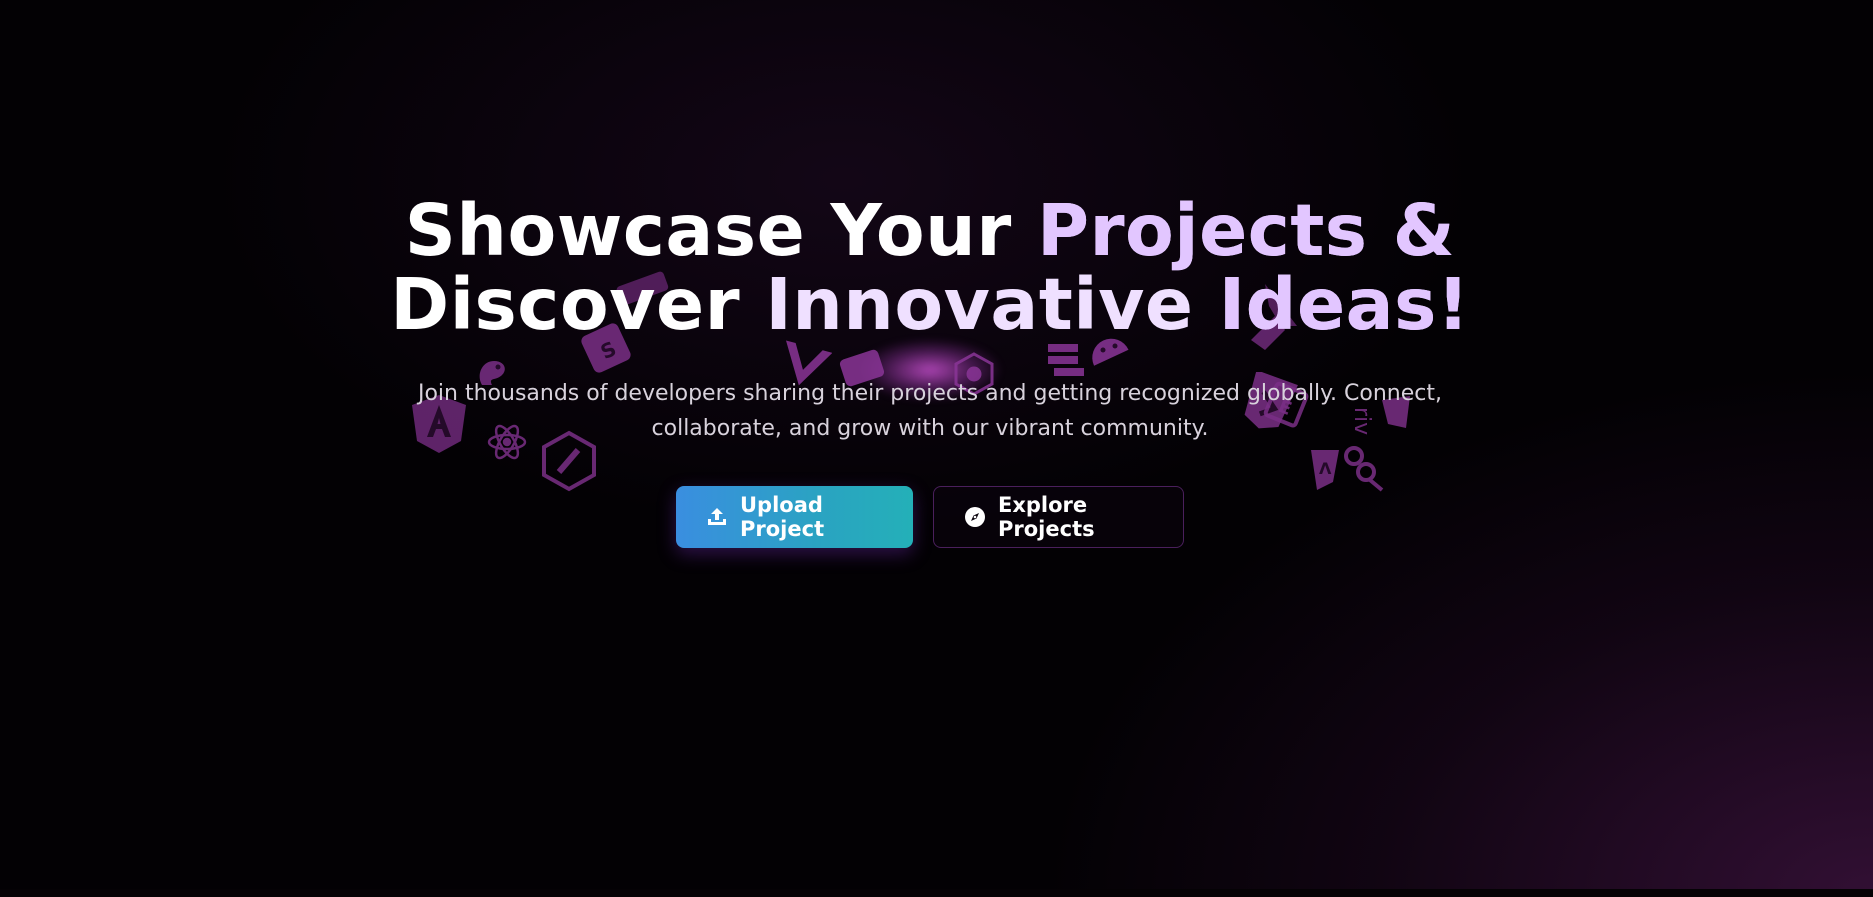 Image resolution: width=1873 pixels, height=897 pixels. Describe the element at coordinates (1344, 304) in the screenshot. I see `hero-title-accent: Ideas!` at that location.